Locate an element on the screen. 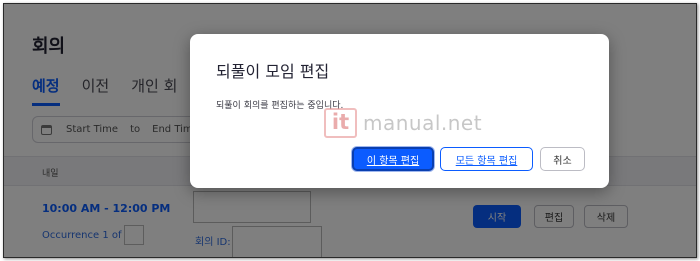  dialog-title: 되풀이 모임 편집 is located at coordinates (273, 71).